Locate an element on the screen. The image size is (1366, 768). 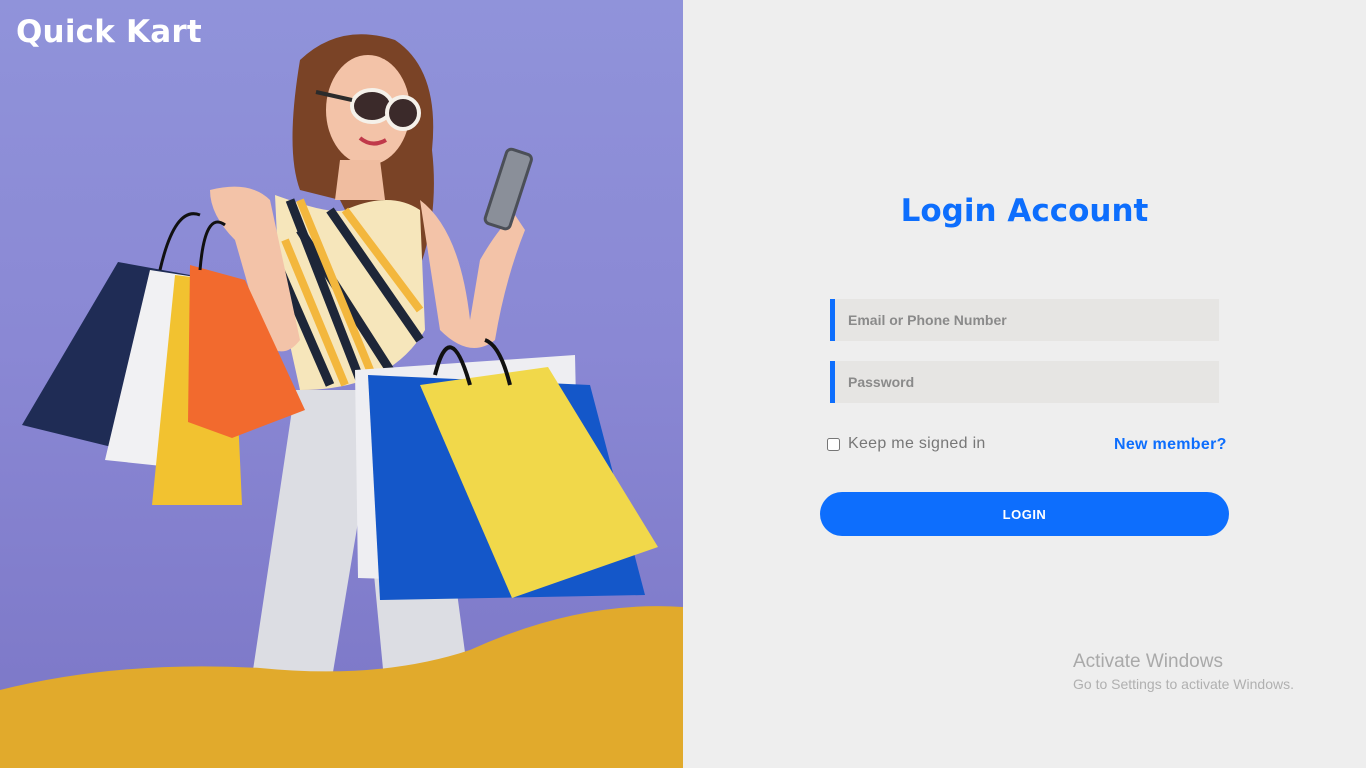
neck-shape is located at coordinates (360, 180).